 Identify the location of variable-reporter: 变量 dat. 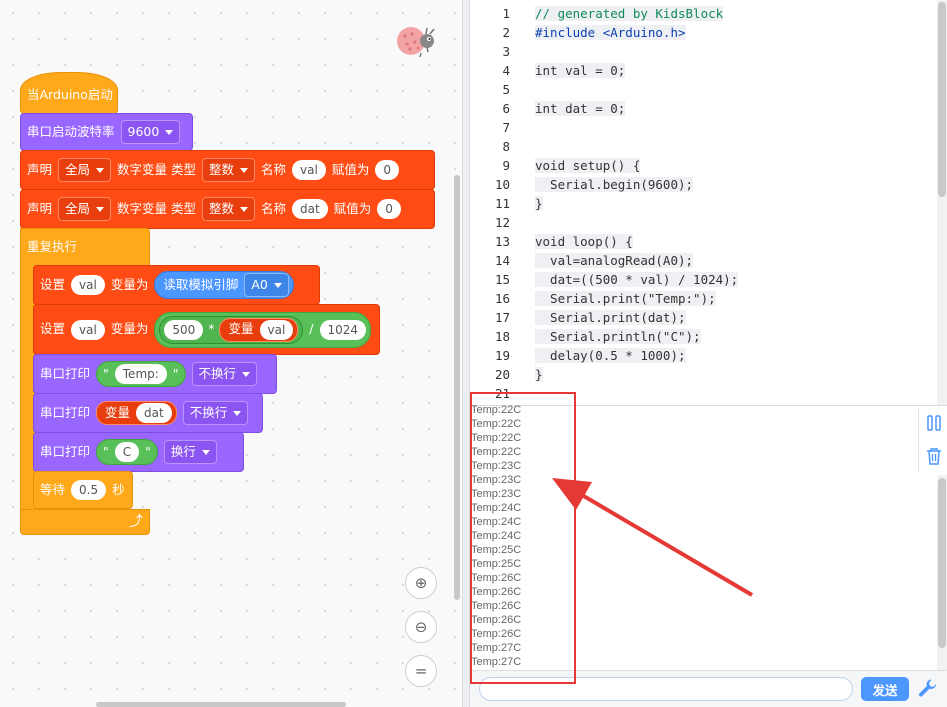
(136, 413).